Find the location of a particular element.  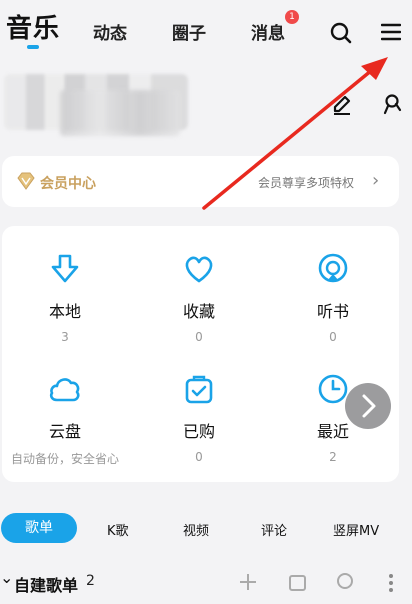

grid-item-local: 本地 3 is located at coordinates (65, 298).